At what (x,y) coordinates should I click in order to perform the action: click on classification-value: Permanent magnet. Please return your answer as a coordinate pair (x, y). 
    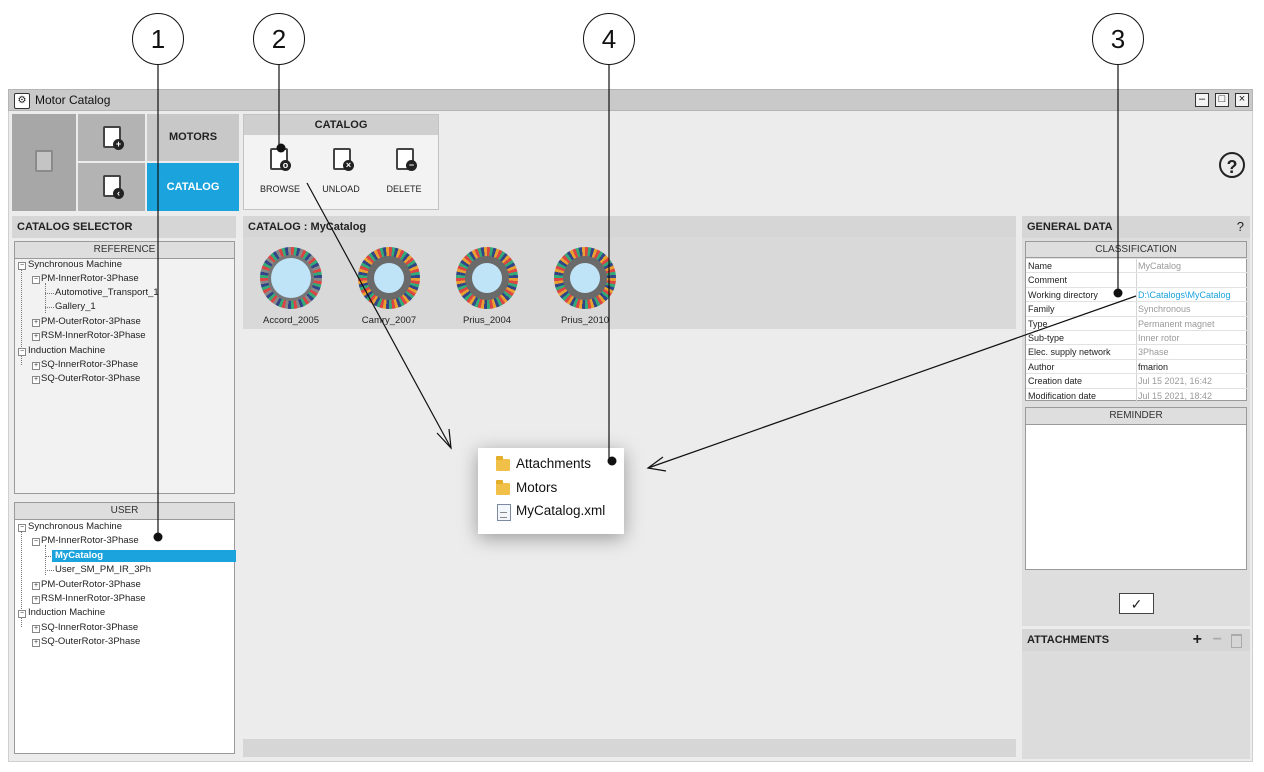
    Looking at the image, I should click on (1176, 324).